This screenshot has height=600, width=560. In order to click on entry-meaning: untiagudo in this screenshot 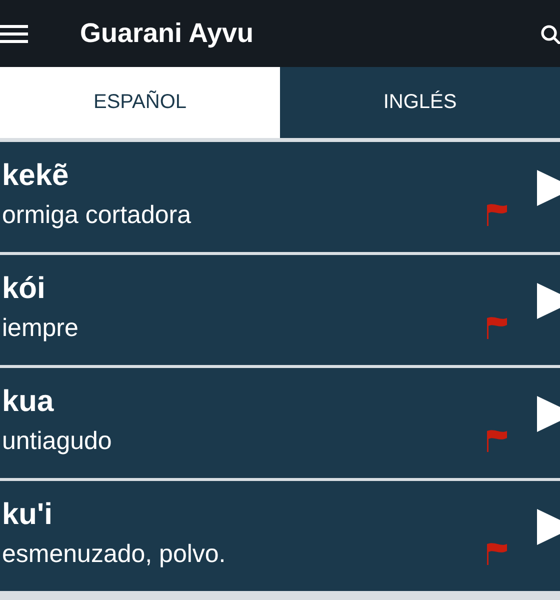, I will do `click(57, 441)`.